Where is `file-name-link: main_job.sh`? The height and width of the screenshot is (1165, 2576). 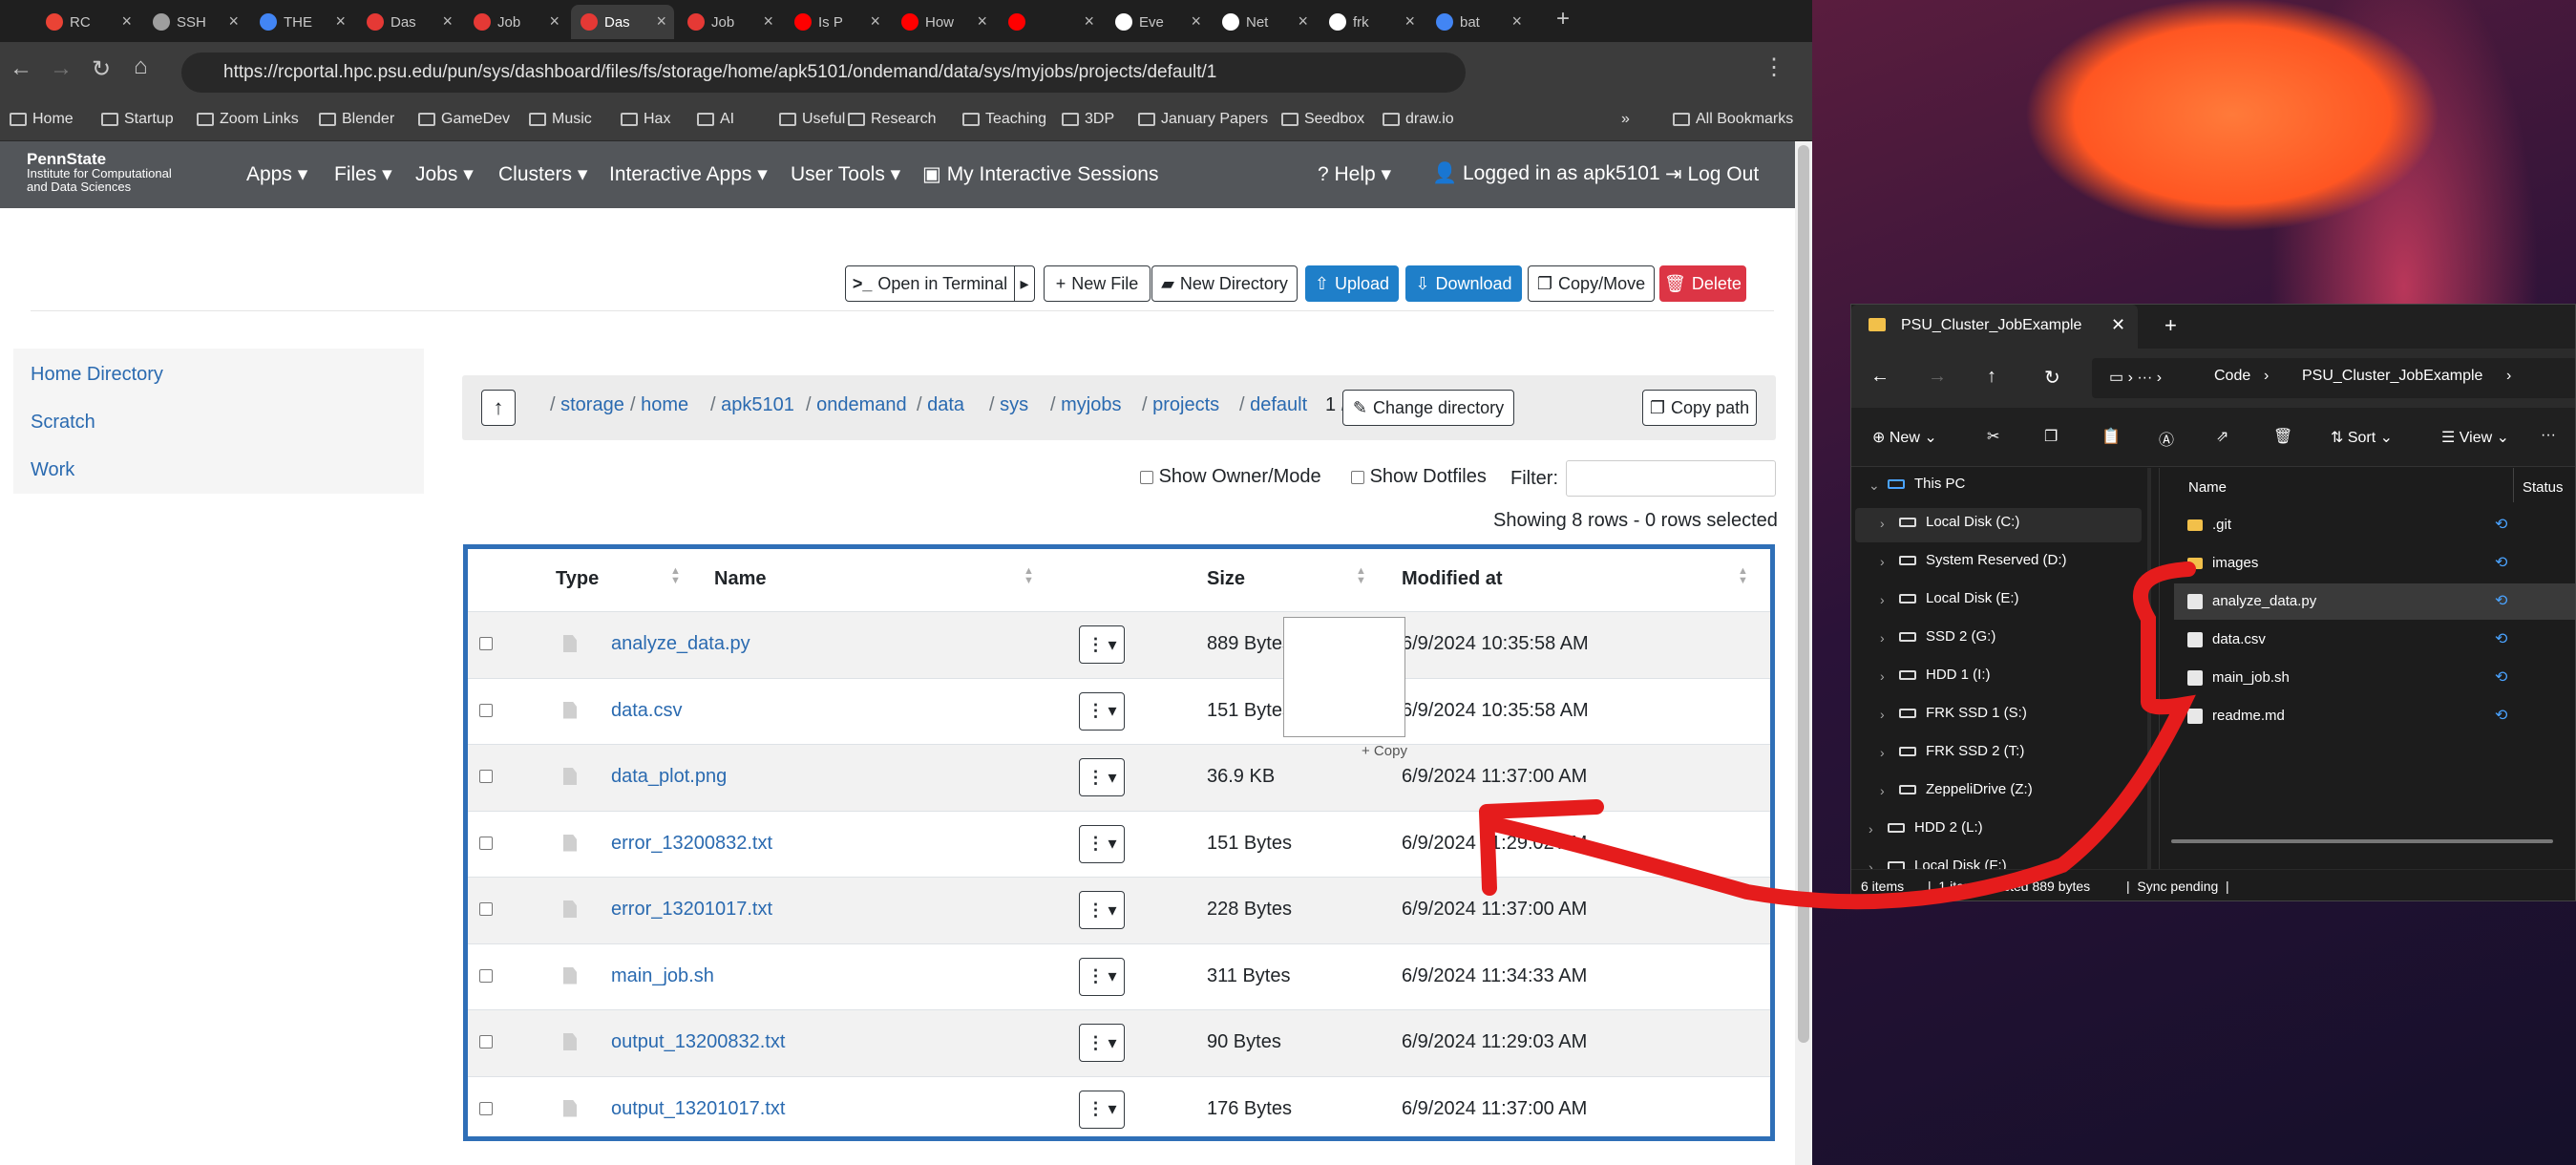
file-name-link: main_job.sh is located at coordinates (662, 976).